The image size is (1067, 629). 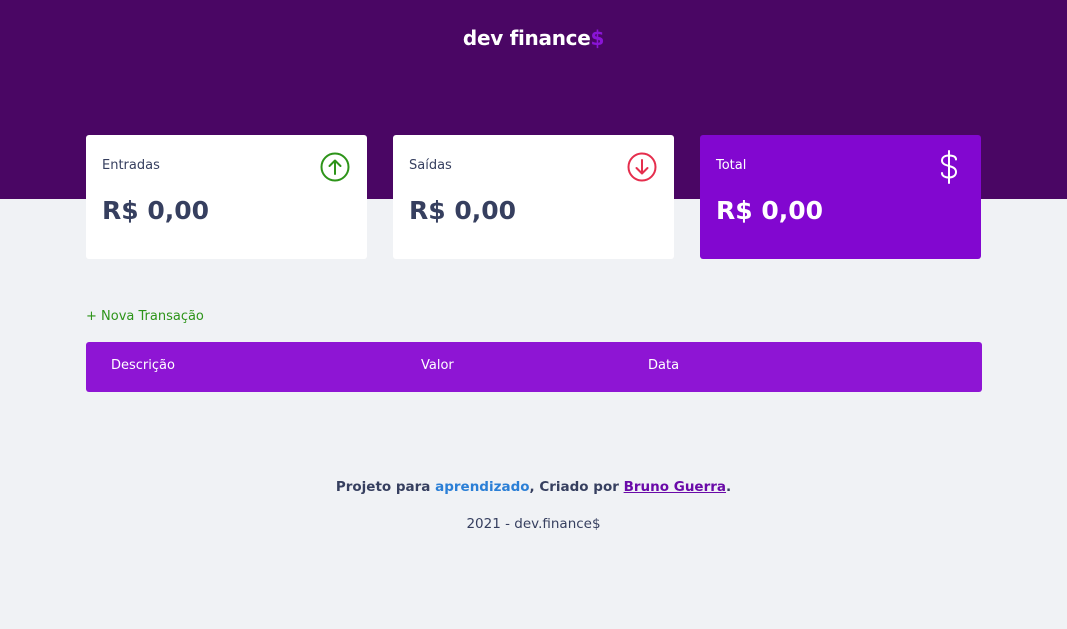 What do you see at coordinates (145, 316) in the screenshot?
I see `new-transaction-button: + Nova Transação` at bounding box center [145, 316].